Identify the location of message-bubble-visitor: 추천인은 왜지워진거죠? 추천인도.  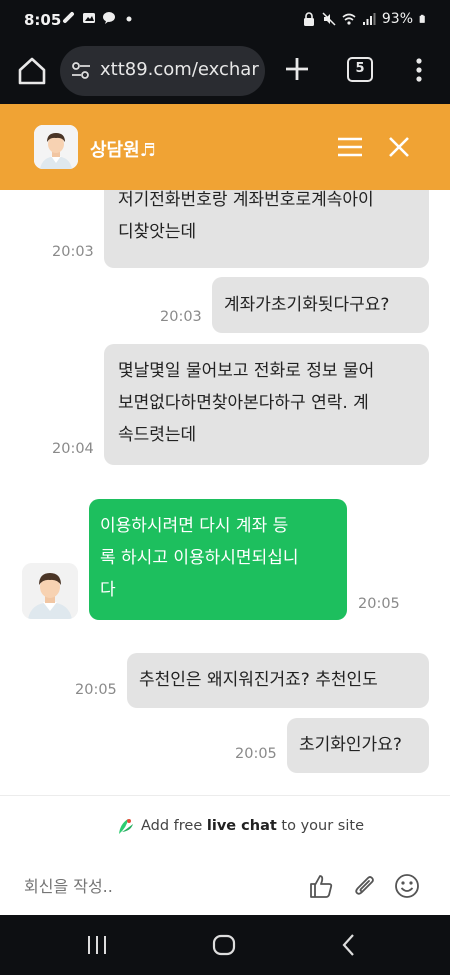
(278, 680).